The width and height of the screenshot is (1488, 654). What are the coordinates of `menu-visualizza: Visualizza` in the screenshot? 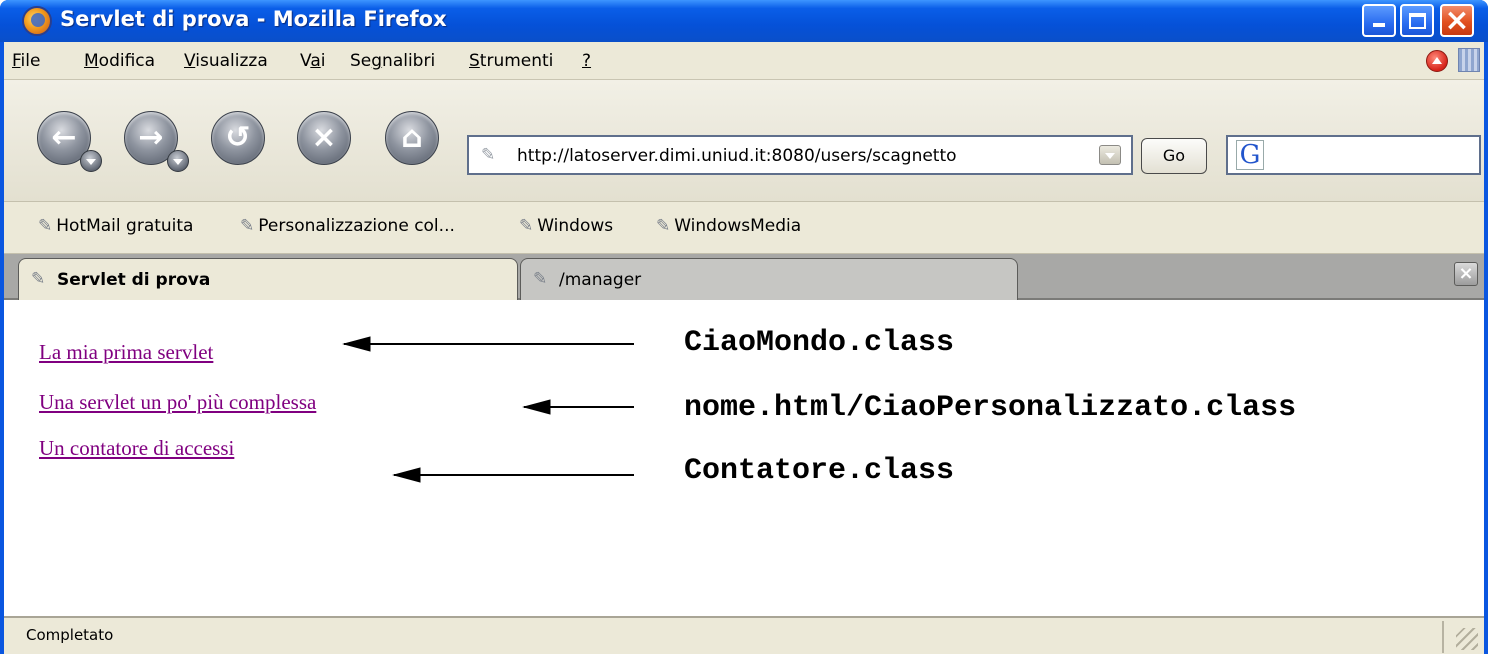 It's located at (226, 61).